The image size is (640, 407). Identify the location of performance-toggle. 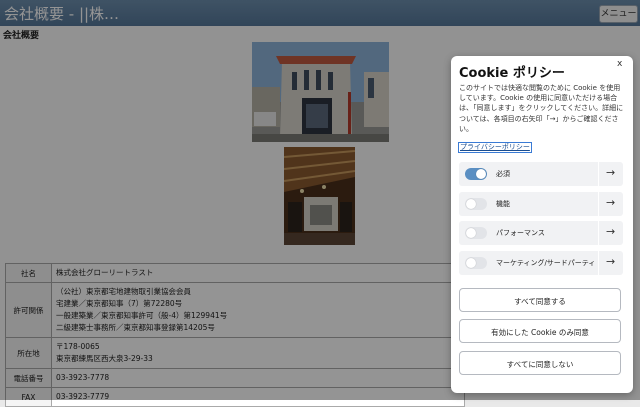
(476, 233).